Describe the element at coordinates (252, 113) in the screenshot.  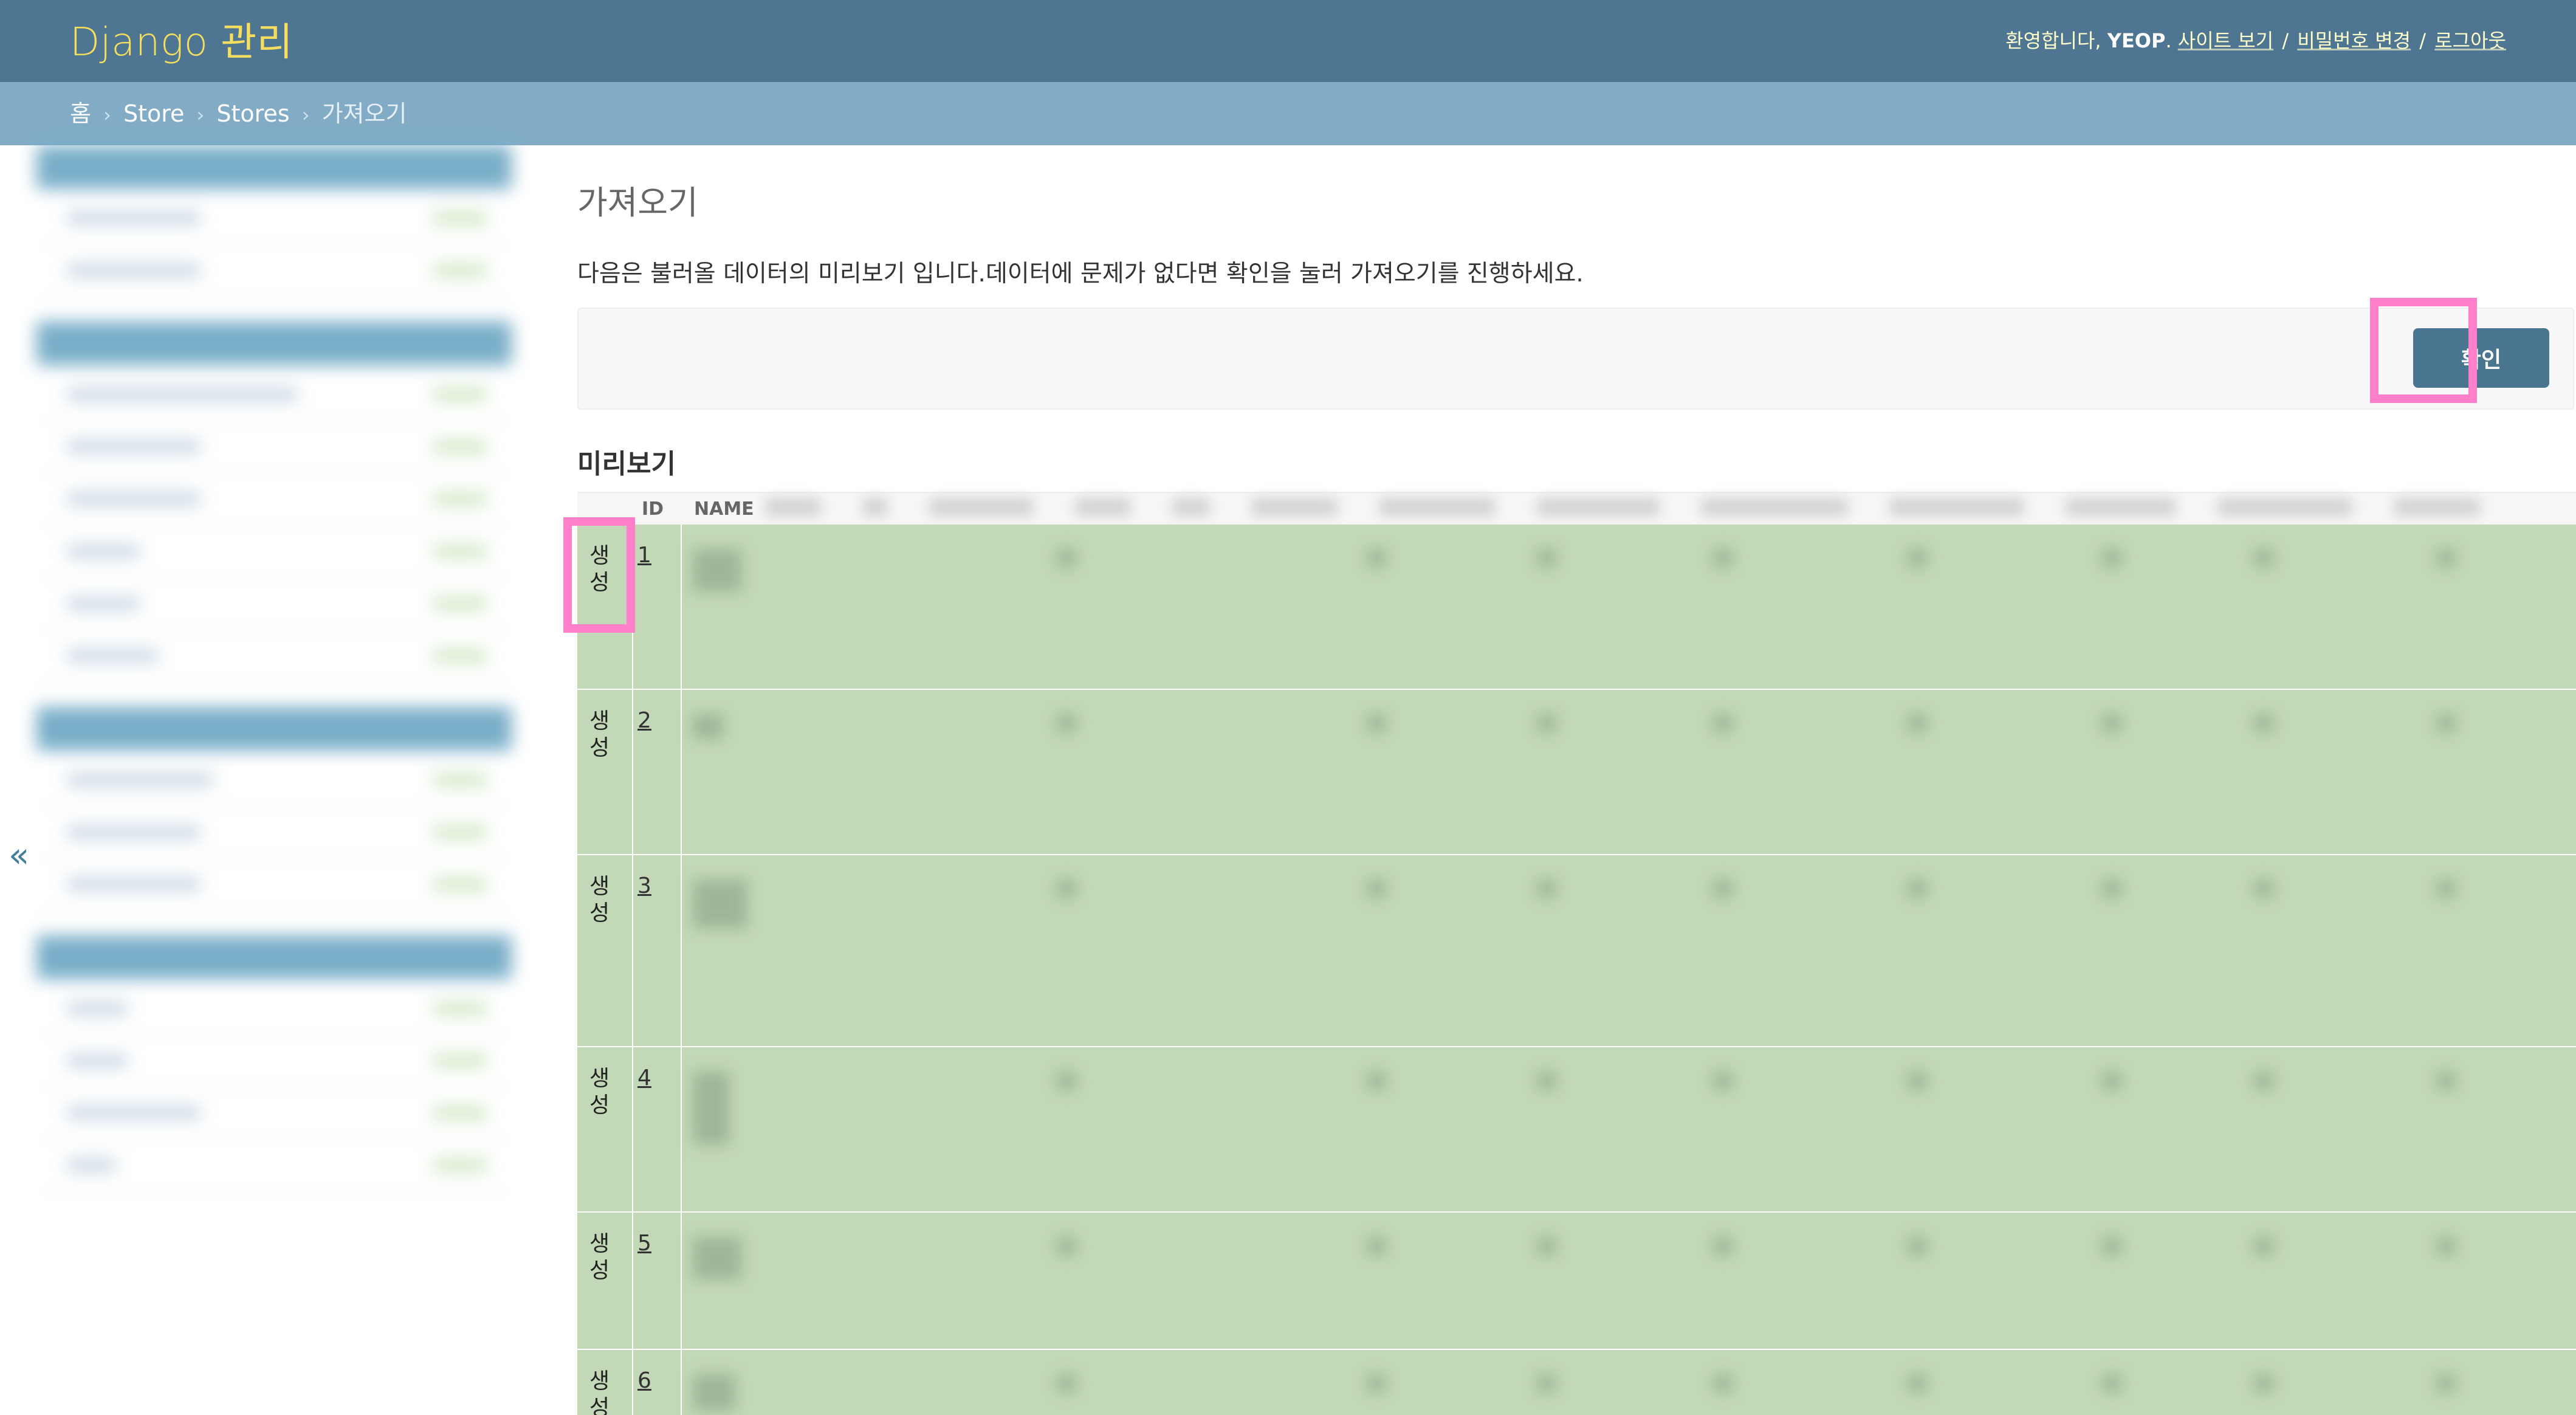
I see `breadcrumb-model: Stores` at that location.